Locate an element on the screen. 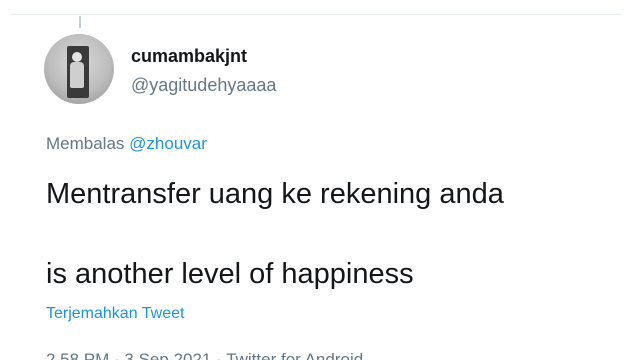 The image size is (640, 360). tweet-text-line-2: is another level of happiness is located at coordinates (230, 274).